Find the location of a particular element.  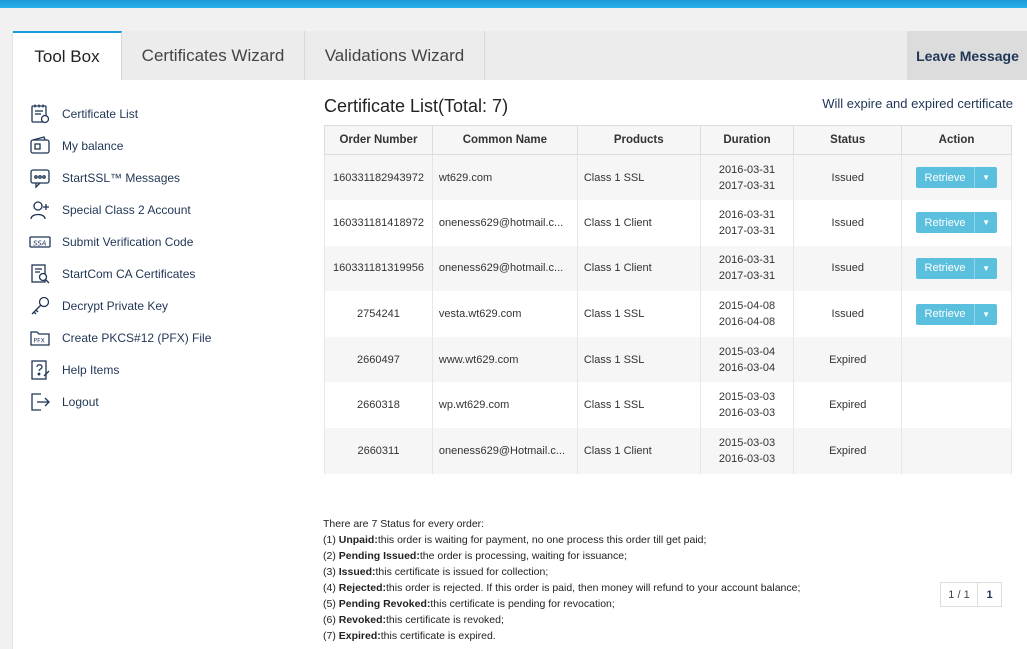

column-header: Action is located at coordinates (956, 140).